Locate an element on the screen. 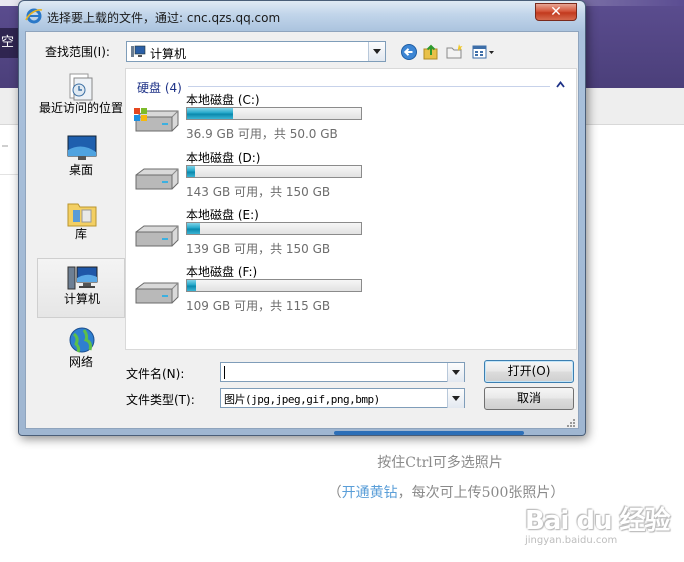 The height and width of the screenshot is (562, 684). vip-hint: （开通黄钻，每次可上传500张照片） is located at coordinates (446, 492).